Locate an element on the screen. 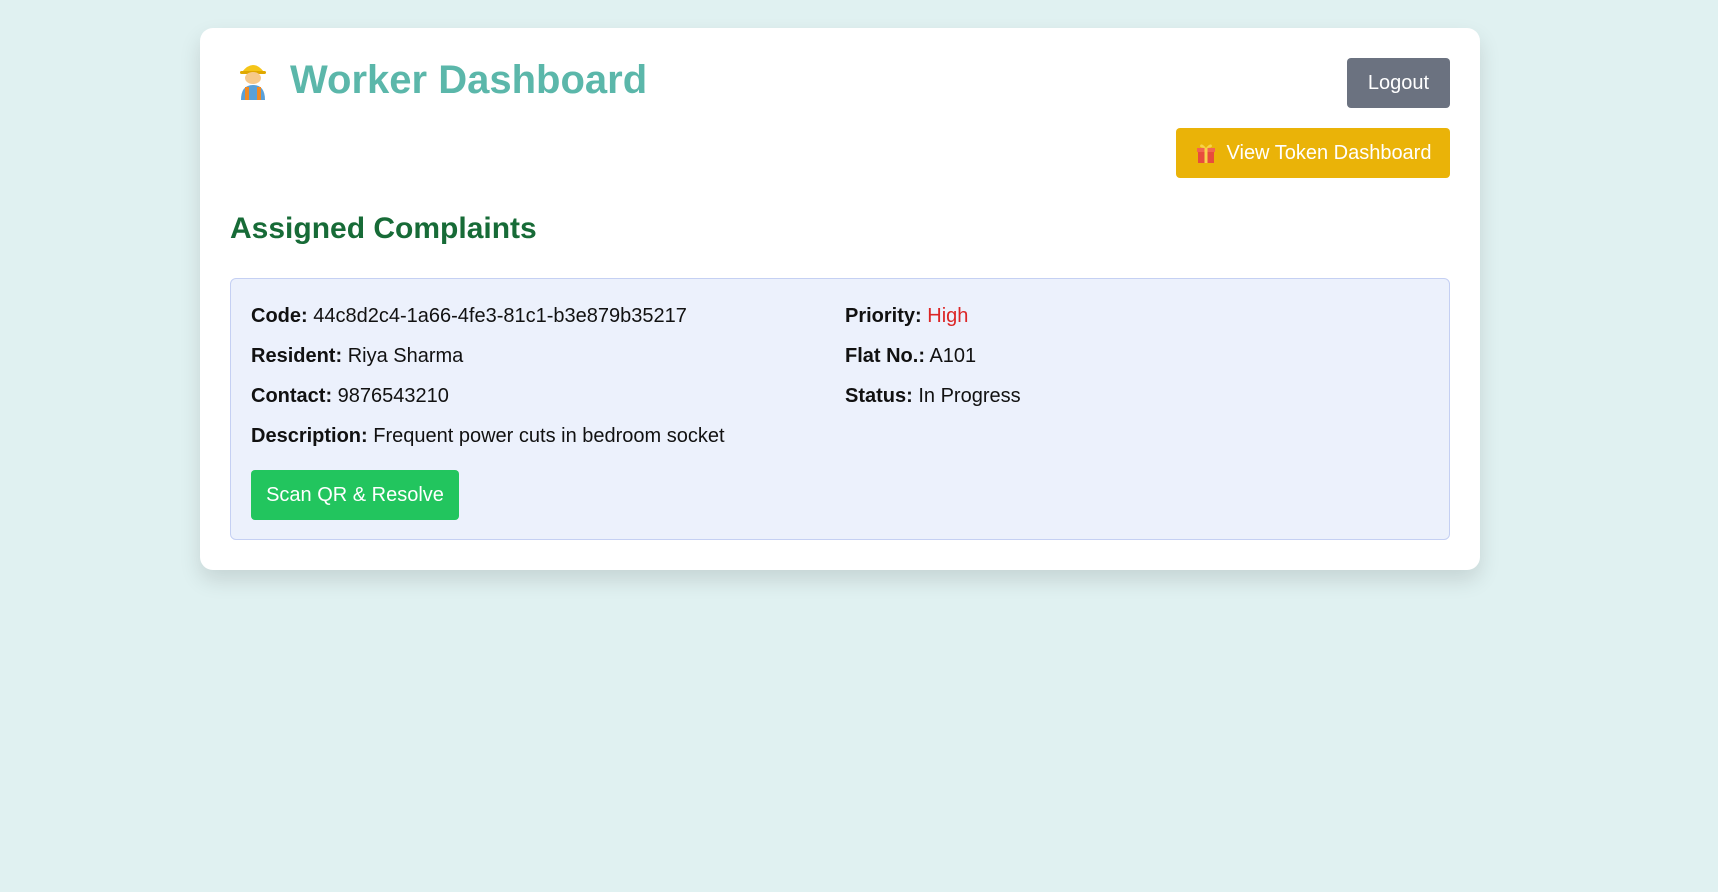  complaint-contact: Contact: 9876543210 is located at coordinates (350, 396).